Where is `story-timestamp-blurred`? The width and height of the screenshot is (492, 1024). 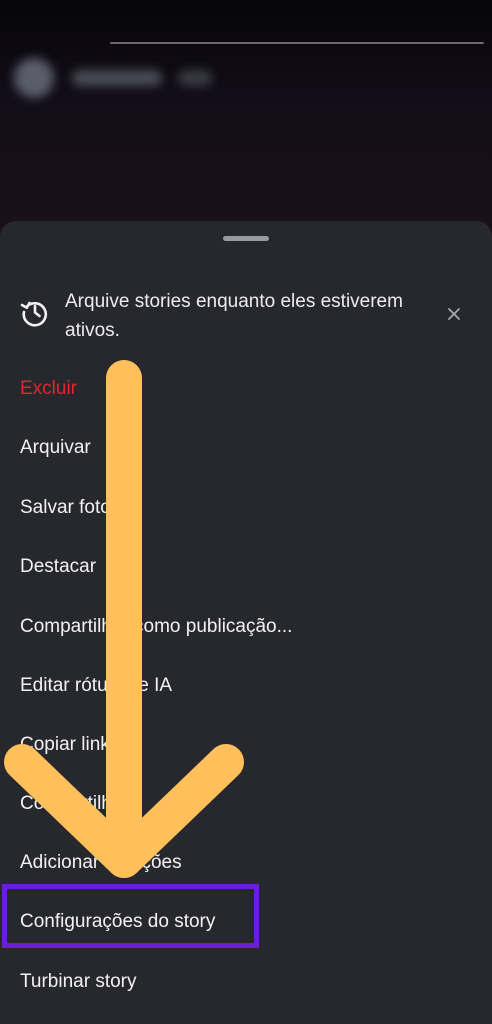
story-timestamp-blurred is located at coordinates (195, 78).